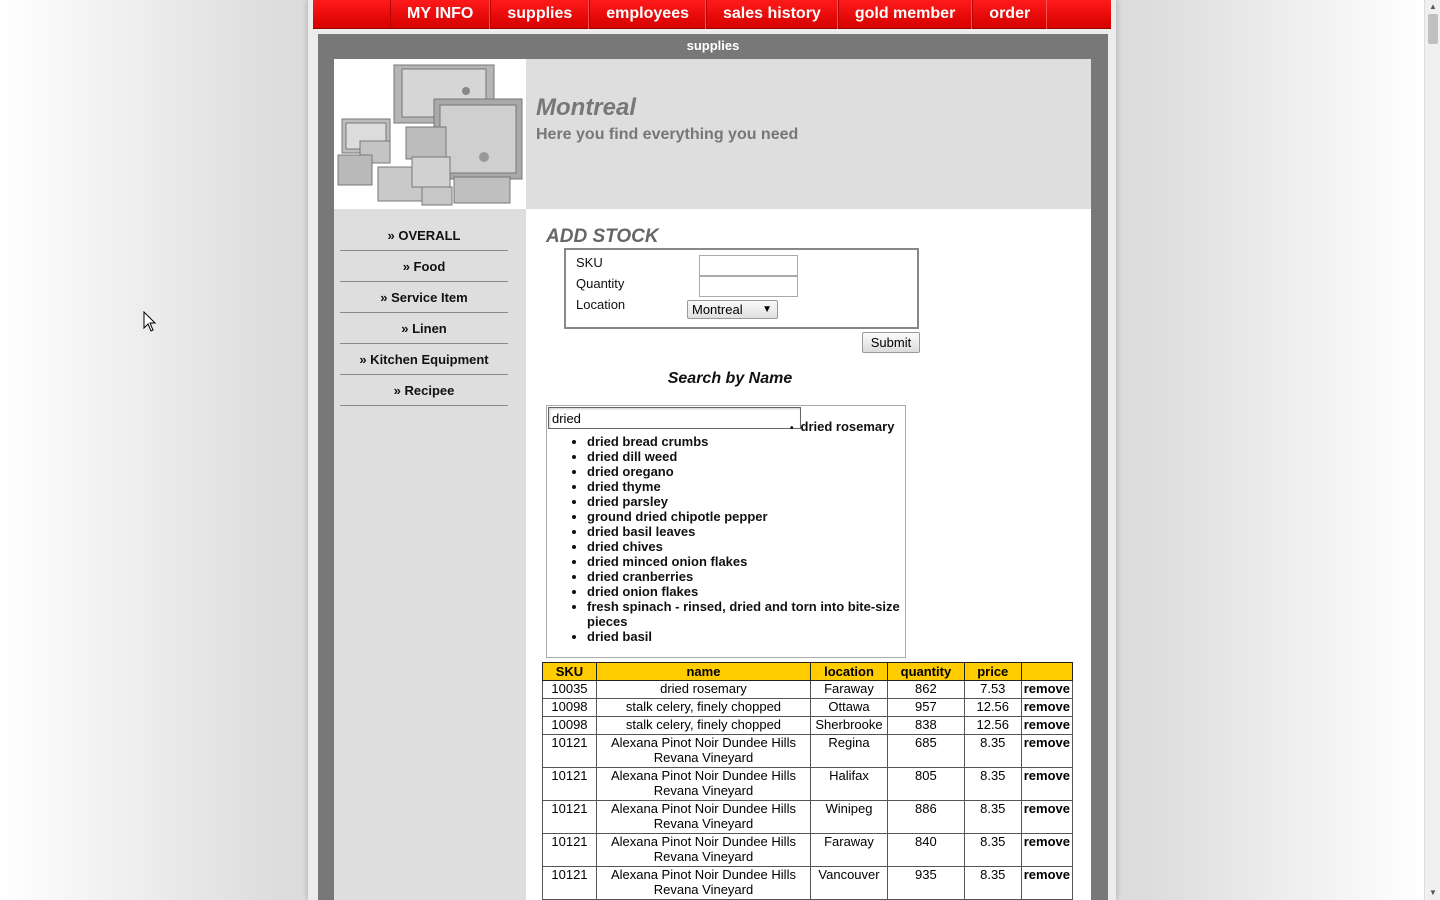 Image resolution: width=1440 pixels, height=900 pixels. Describe the element at coordinates (150, 321) in the screenshot. I see `mouse-cursor-icon` at that location.